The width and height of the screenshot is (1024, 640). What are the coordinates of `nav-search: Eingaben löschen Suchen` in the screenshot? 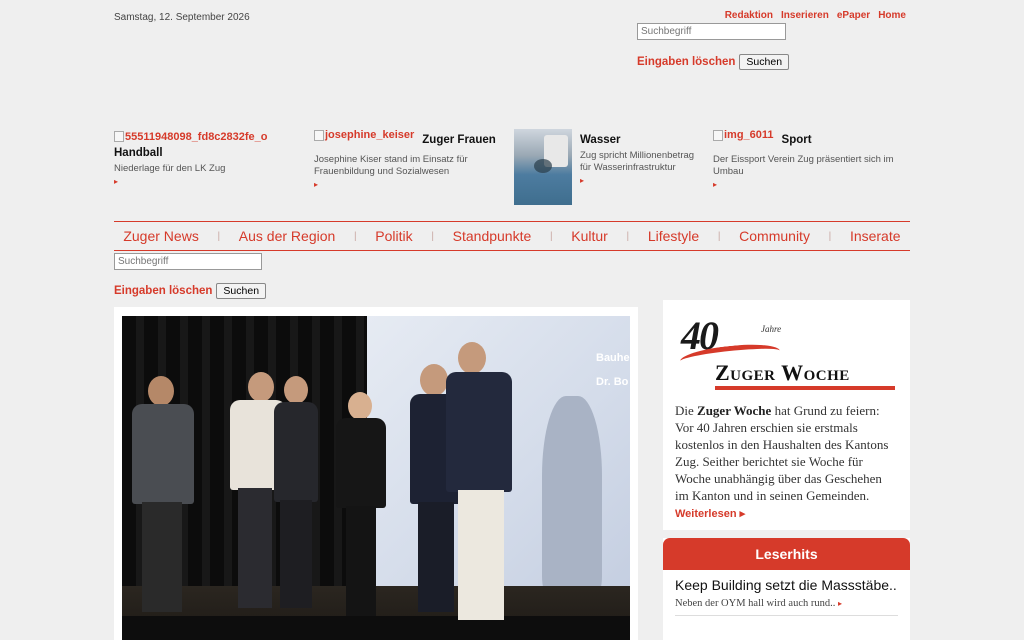 It's located at (190, 275).